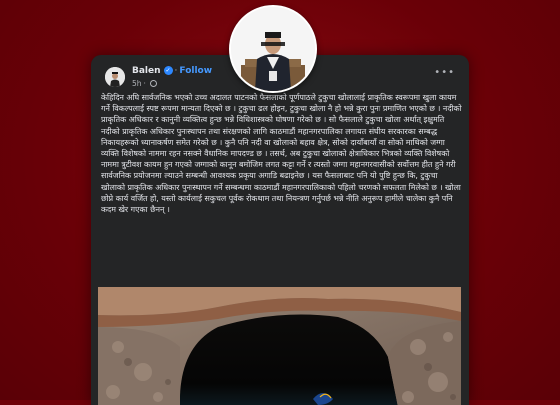  I want to click on author-avatar, so click(115, 77).